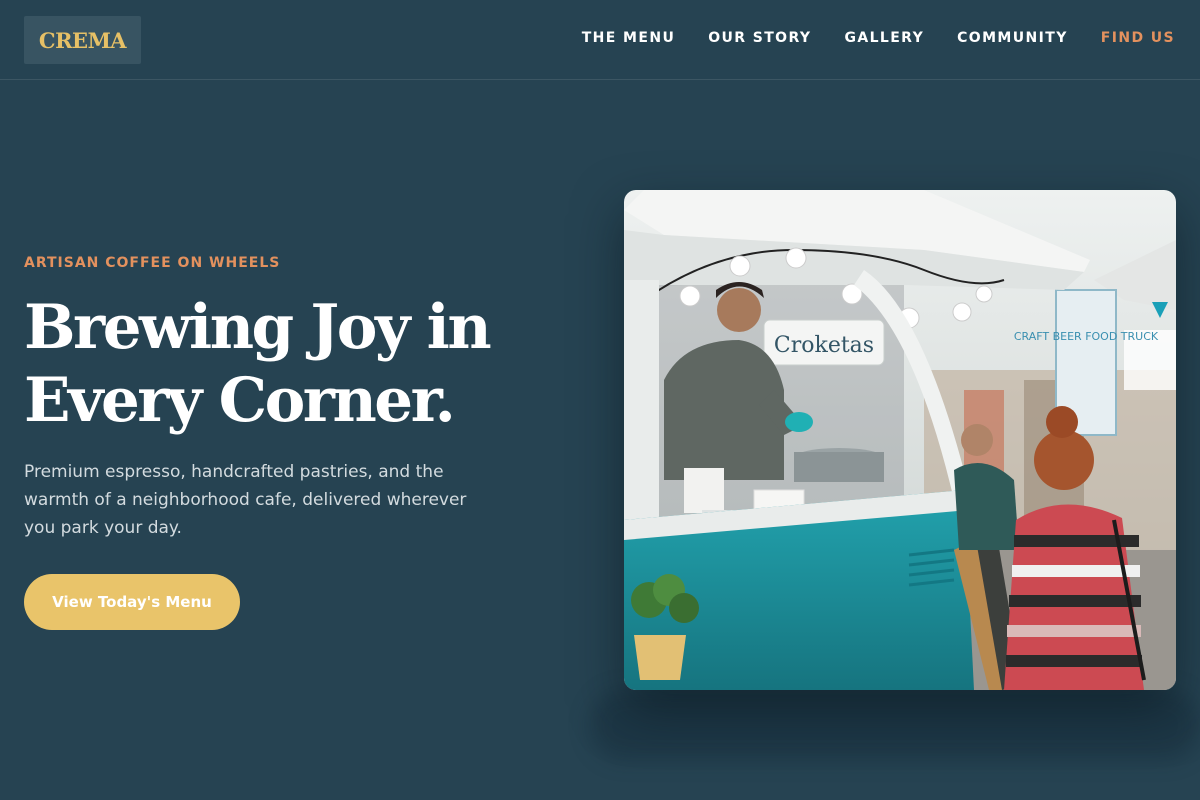 The height and width of the screenshot is (800, 1200). I want to click on banner-text: CRAFT BEER FOOD TRUCK, so click(1086, 336).